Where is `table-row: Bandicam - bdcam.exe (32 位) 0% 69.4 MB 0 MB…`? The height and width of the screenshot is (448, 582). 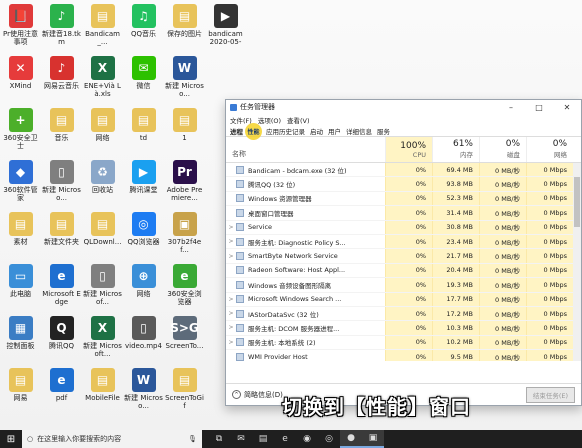 table-row: Bandicam - bdcam.exe (32 位) 0% 69.4 MB 0 MB… is located at coordinates (403, 170).